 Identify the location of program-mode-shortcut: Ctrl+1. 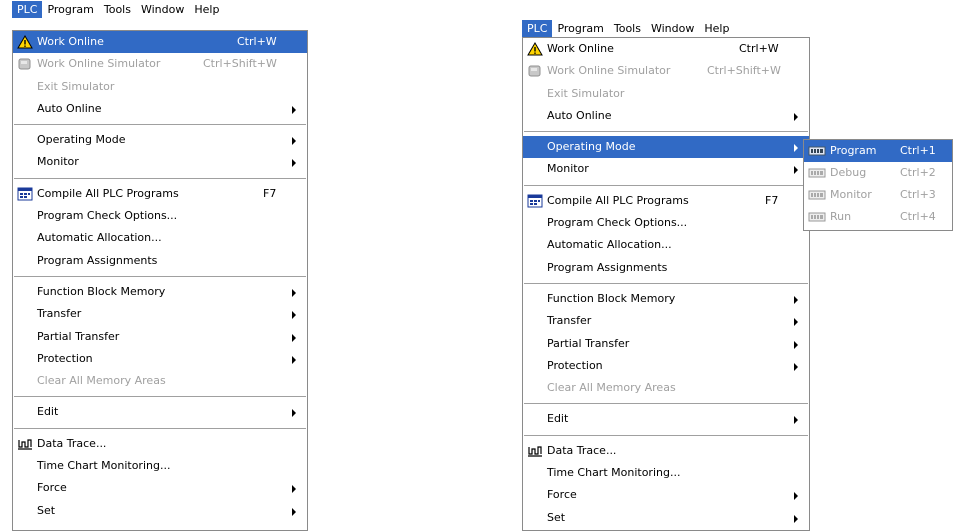
(918, 150).